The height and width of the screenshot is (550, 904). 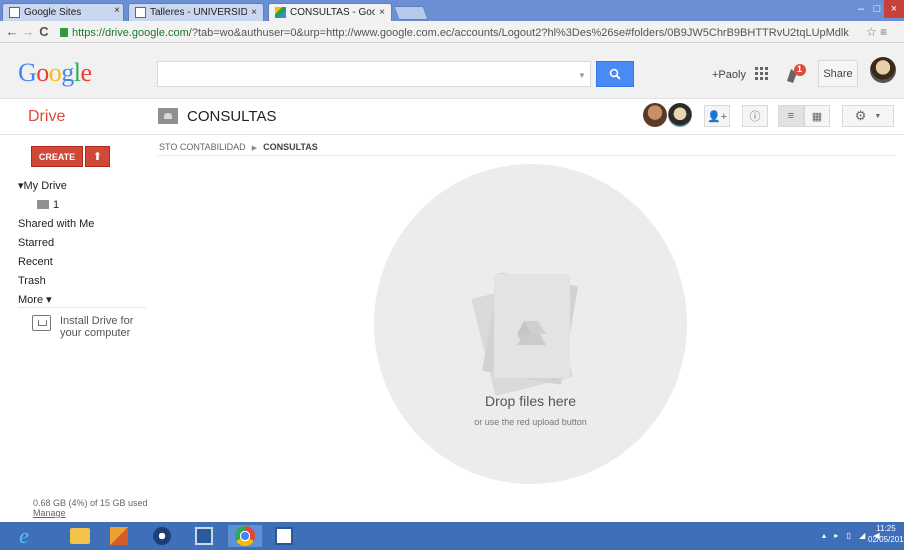 I want to click on forward-arrow-icon: →, so click(x=28, y=31).